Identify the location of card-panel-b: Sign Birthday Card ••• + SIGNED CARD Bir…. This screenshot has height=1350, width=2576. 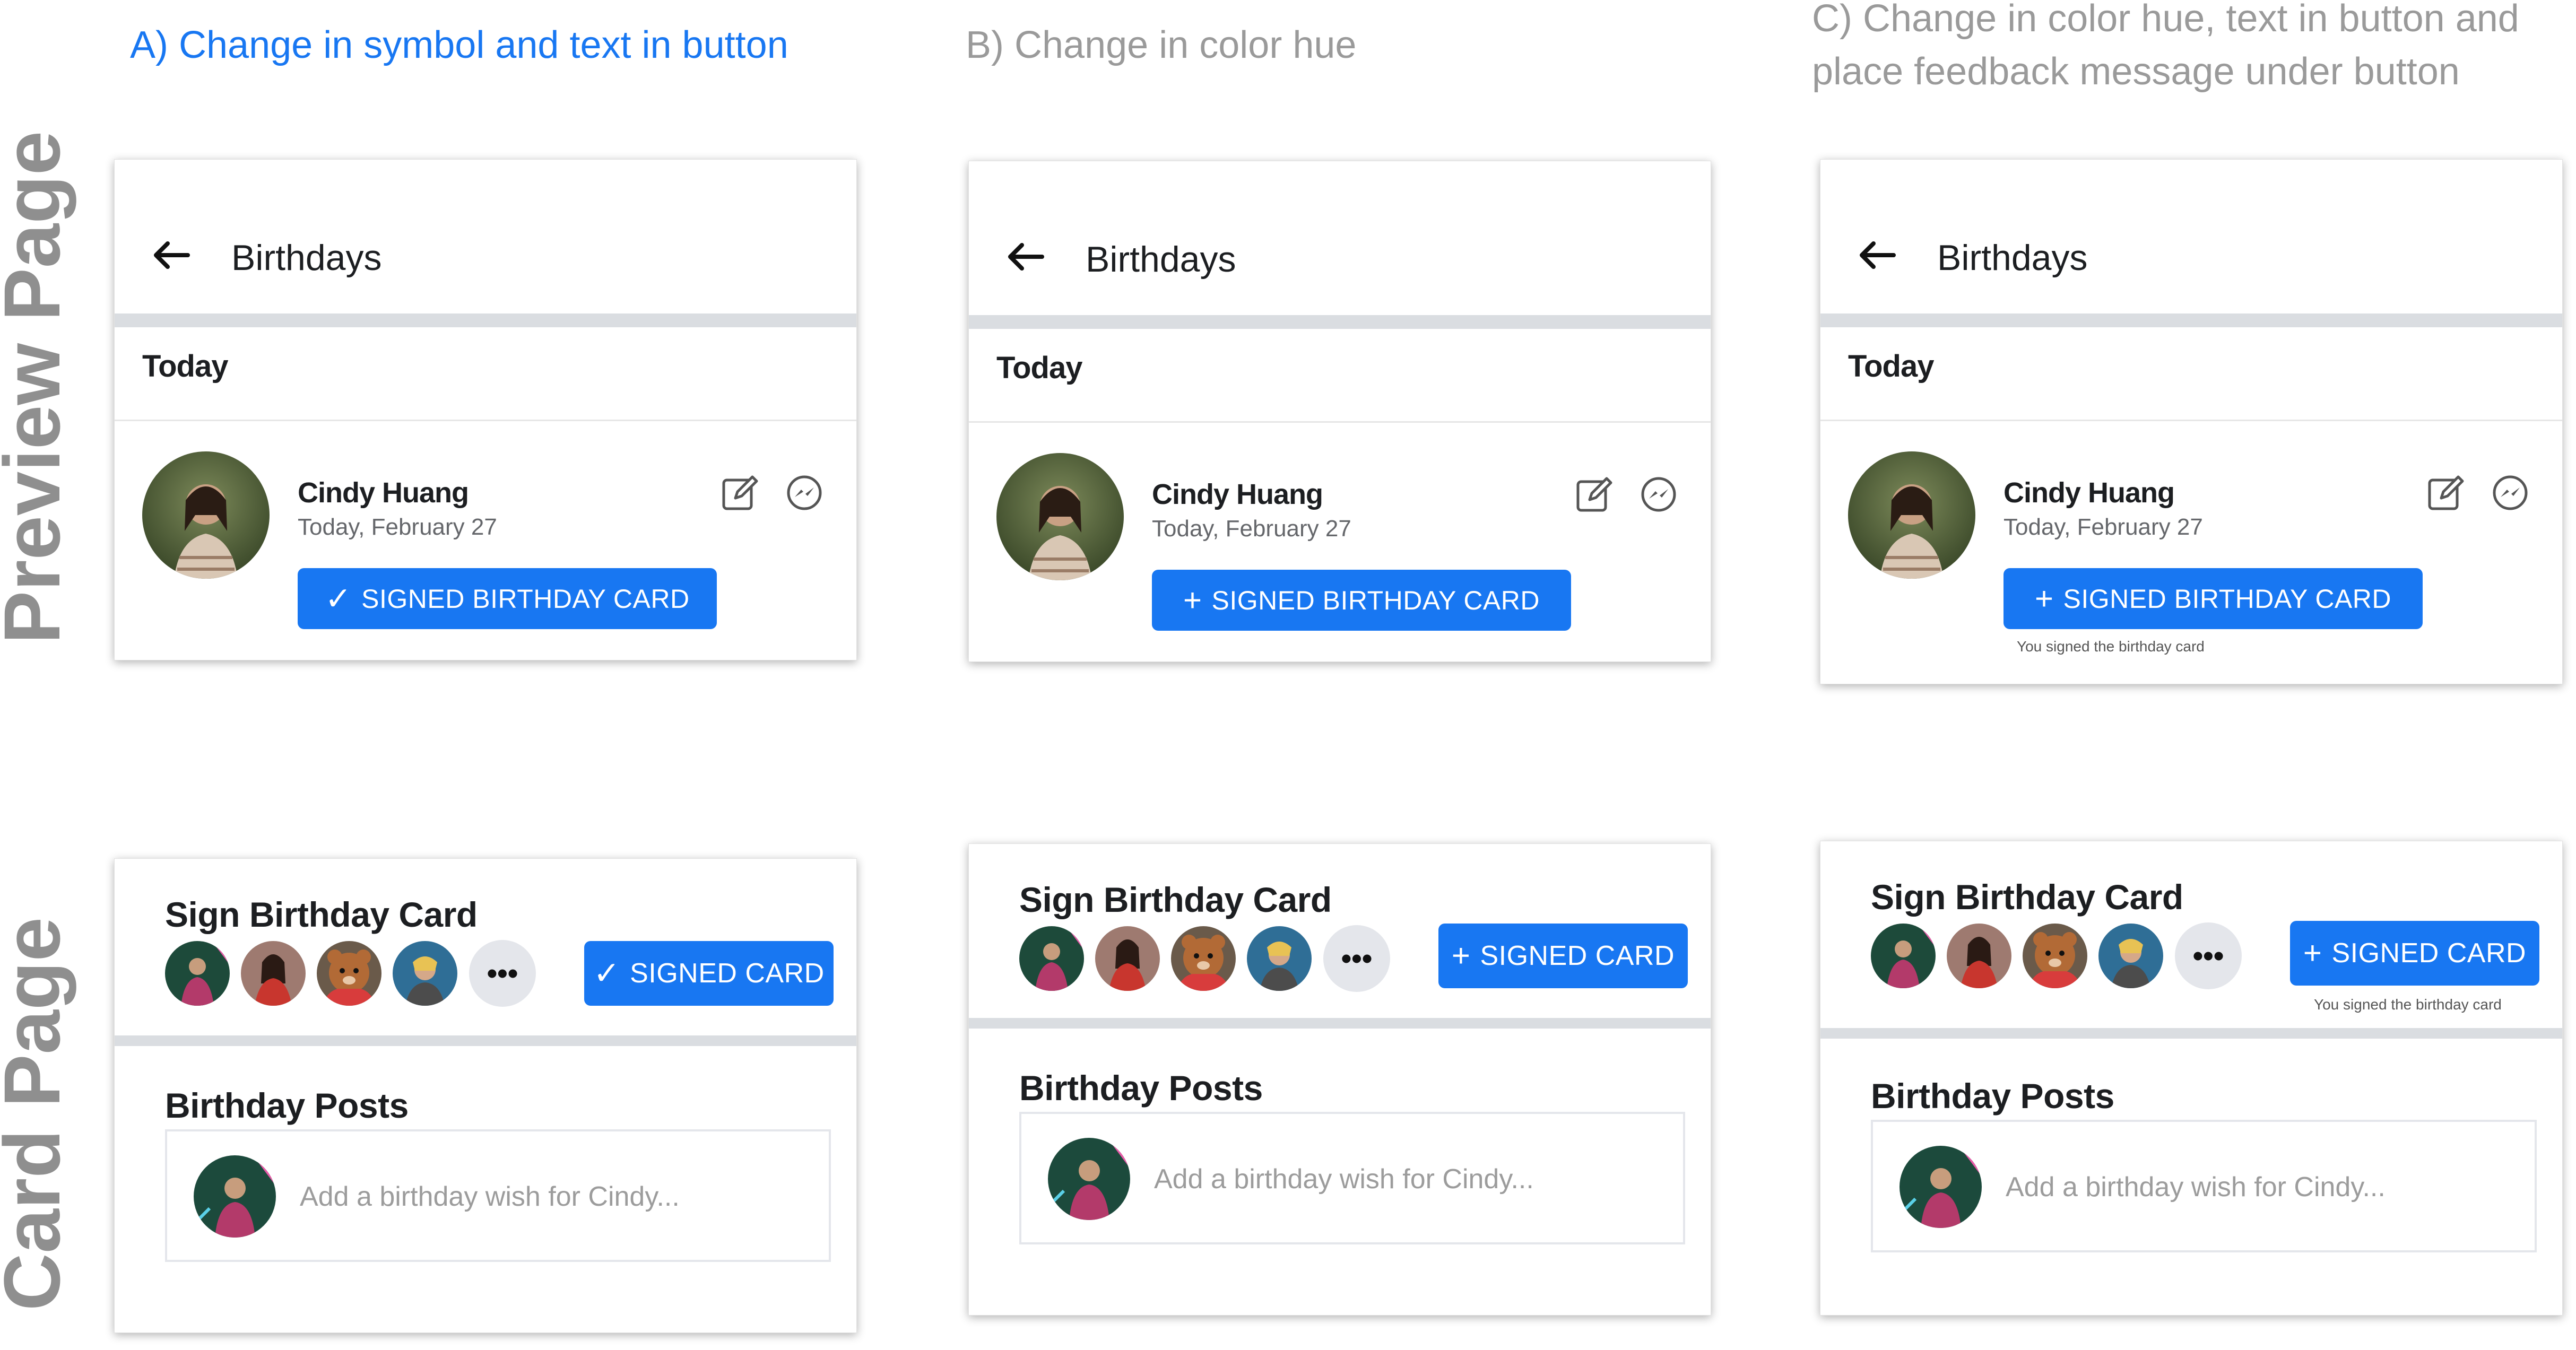
(1339, 1079).